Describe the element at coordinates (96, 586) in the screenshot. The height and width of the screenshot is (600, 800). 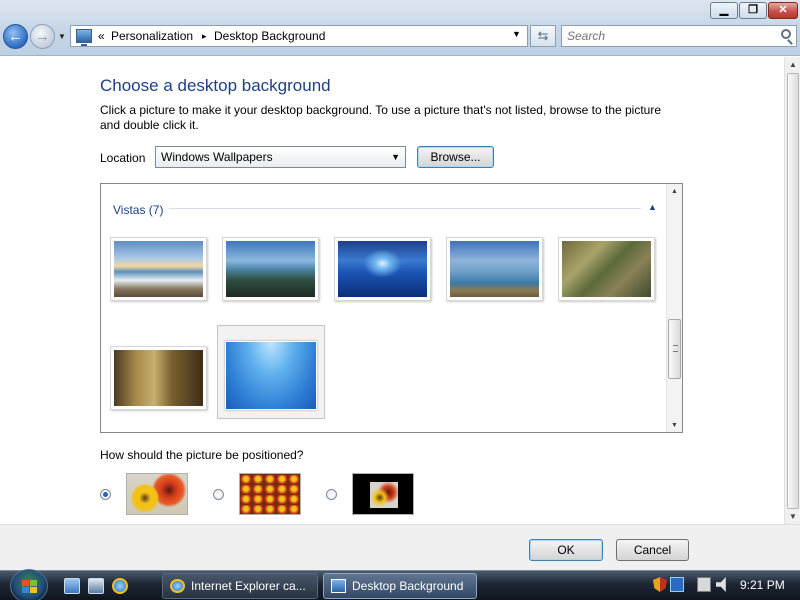
I see `switch-windows-icon` at that location.